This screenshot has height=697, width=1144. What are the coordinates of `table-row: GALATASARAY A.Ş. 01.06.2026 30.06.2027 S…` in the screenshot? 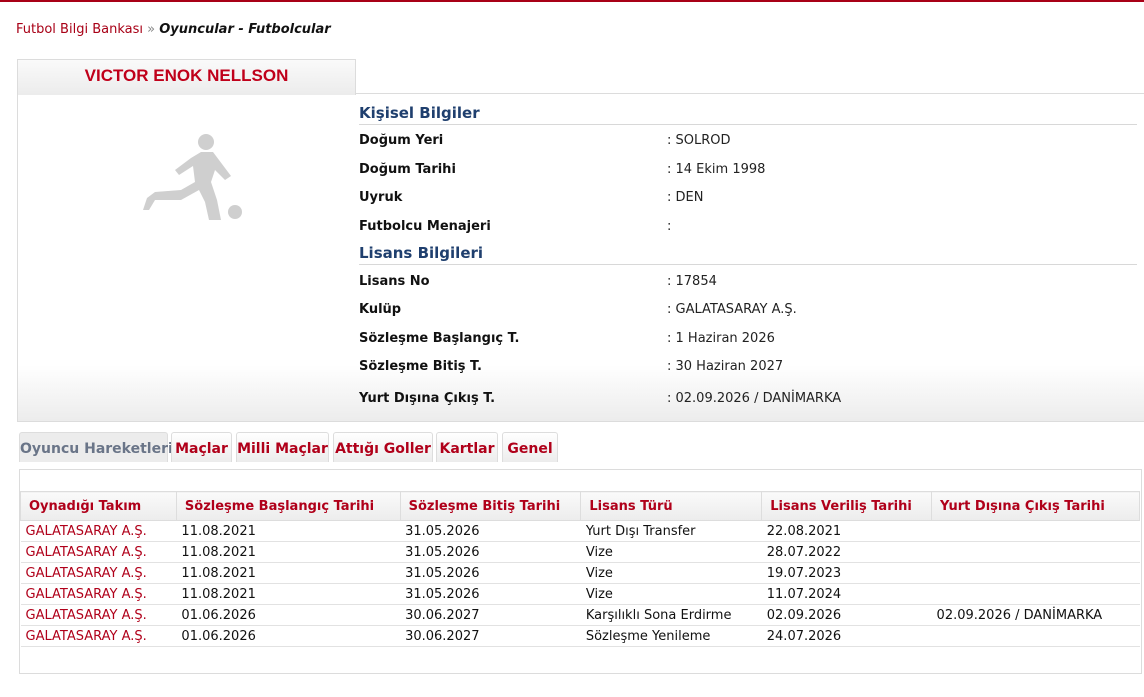 It's located at (580, 636).